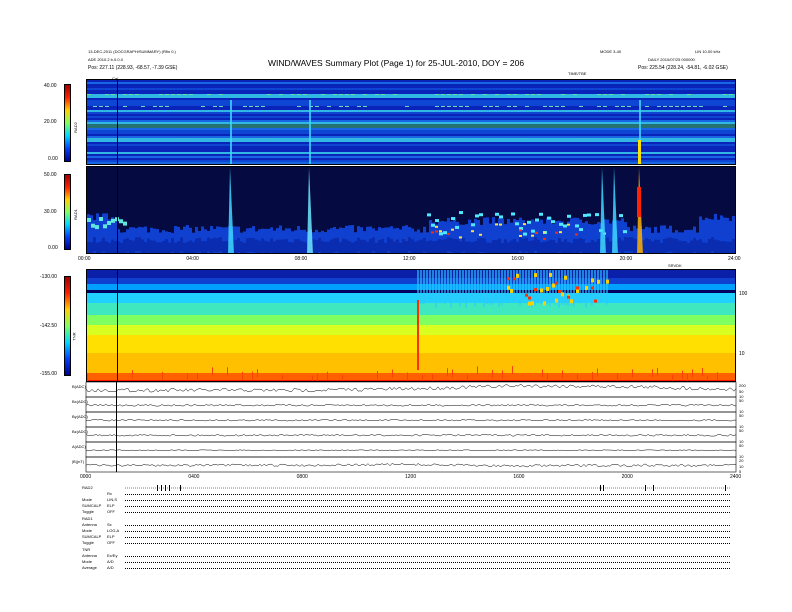  What do you see at coordinates (111, 536) in the screenshot?
I see `mode-row-value: ELP` at bounding box center [111, 536].